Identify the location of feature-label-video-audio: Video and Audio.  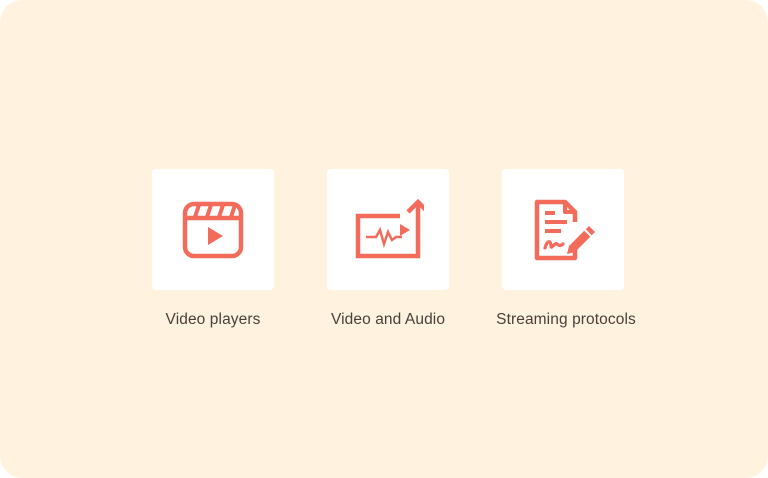
(388, 319).